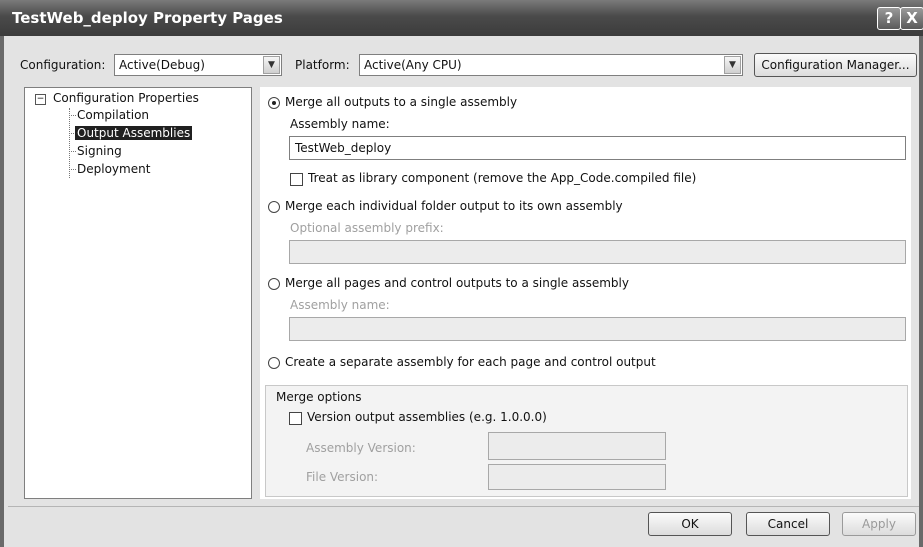 The image size is (923, 547). I want to click on merge-all-radio, so click(274, 103).